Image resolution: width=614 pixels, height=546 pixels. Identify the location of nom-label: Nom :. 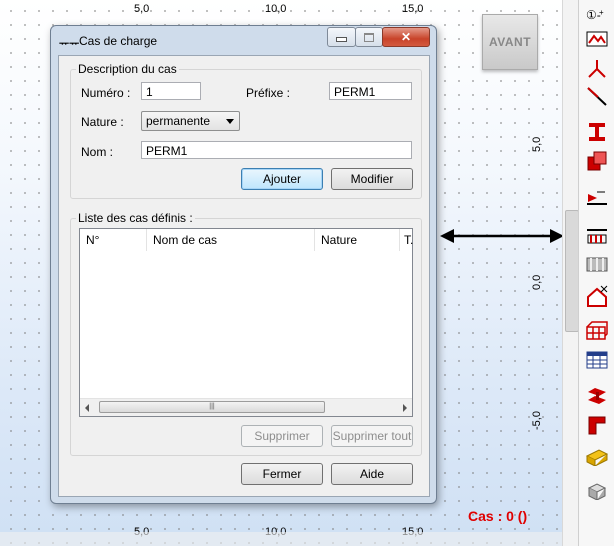
(97, 152).